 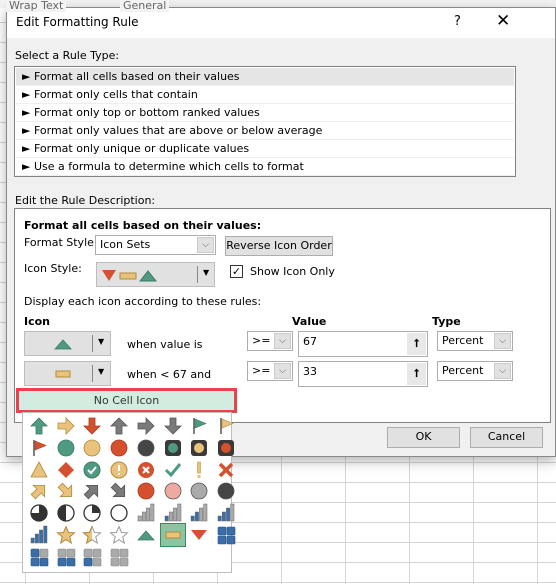 I want to click on diamond-red-icon, so click(x=66, y=470).